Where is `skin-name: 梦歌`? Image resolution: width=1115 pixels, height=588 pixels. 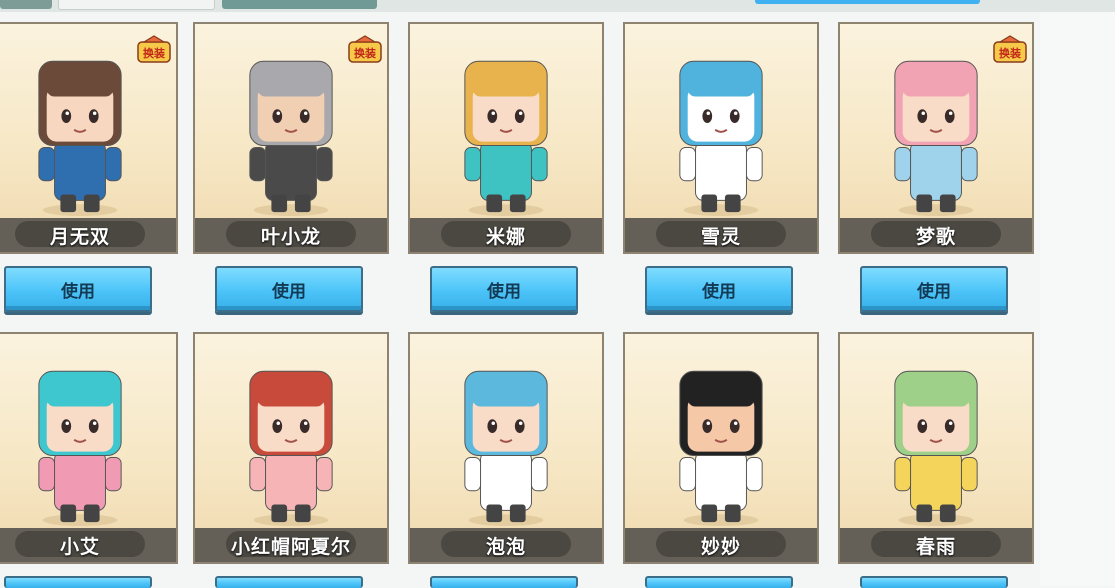 skin-name: 梦歌 is located at coordinates (935, 236).